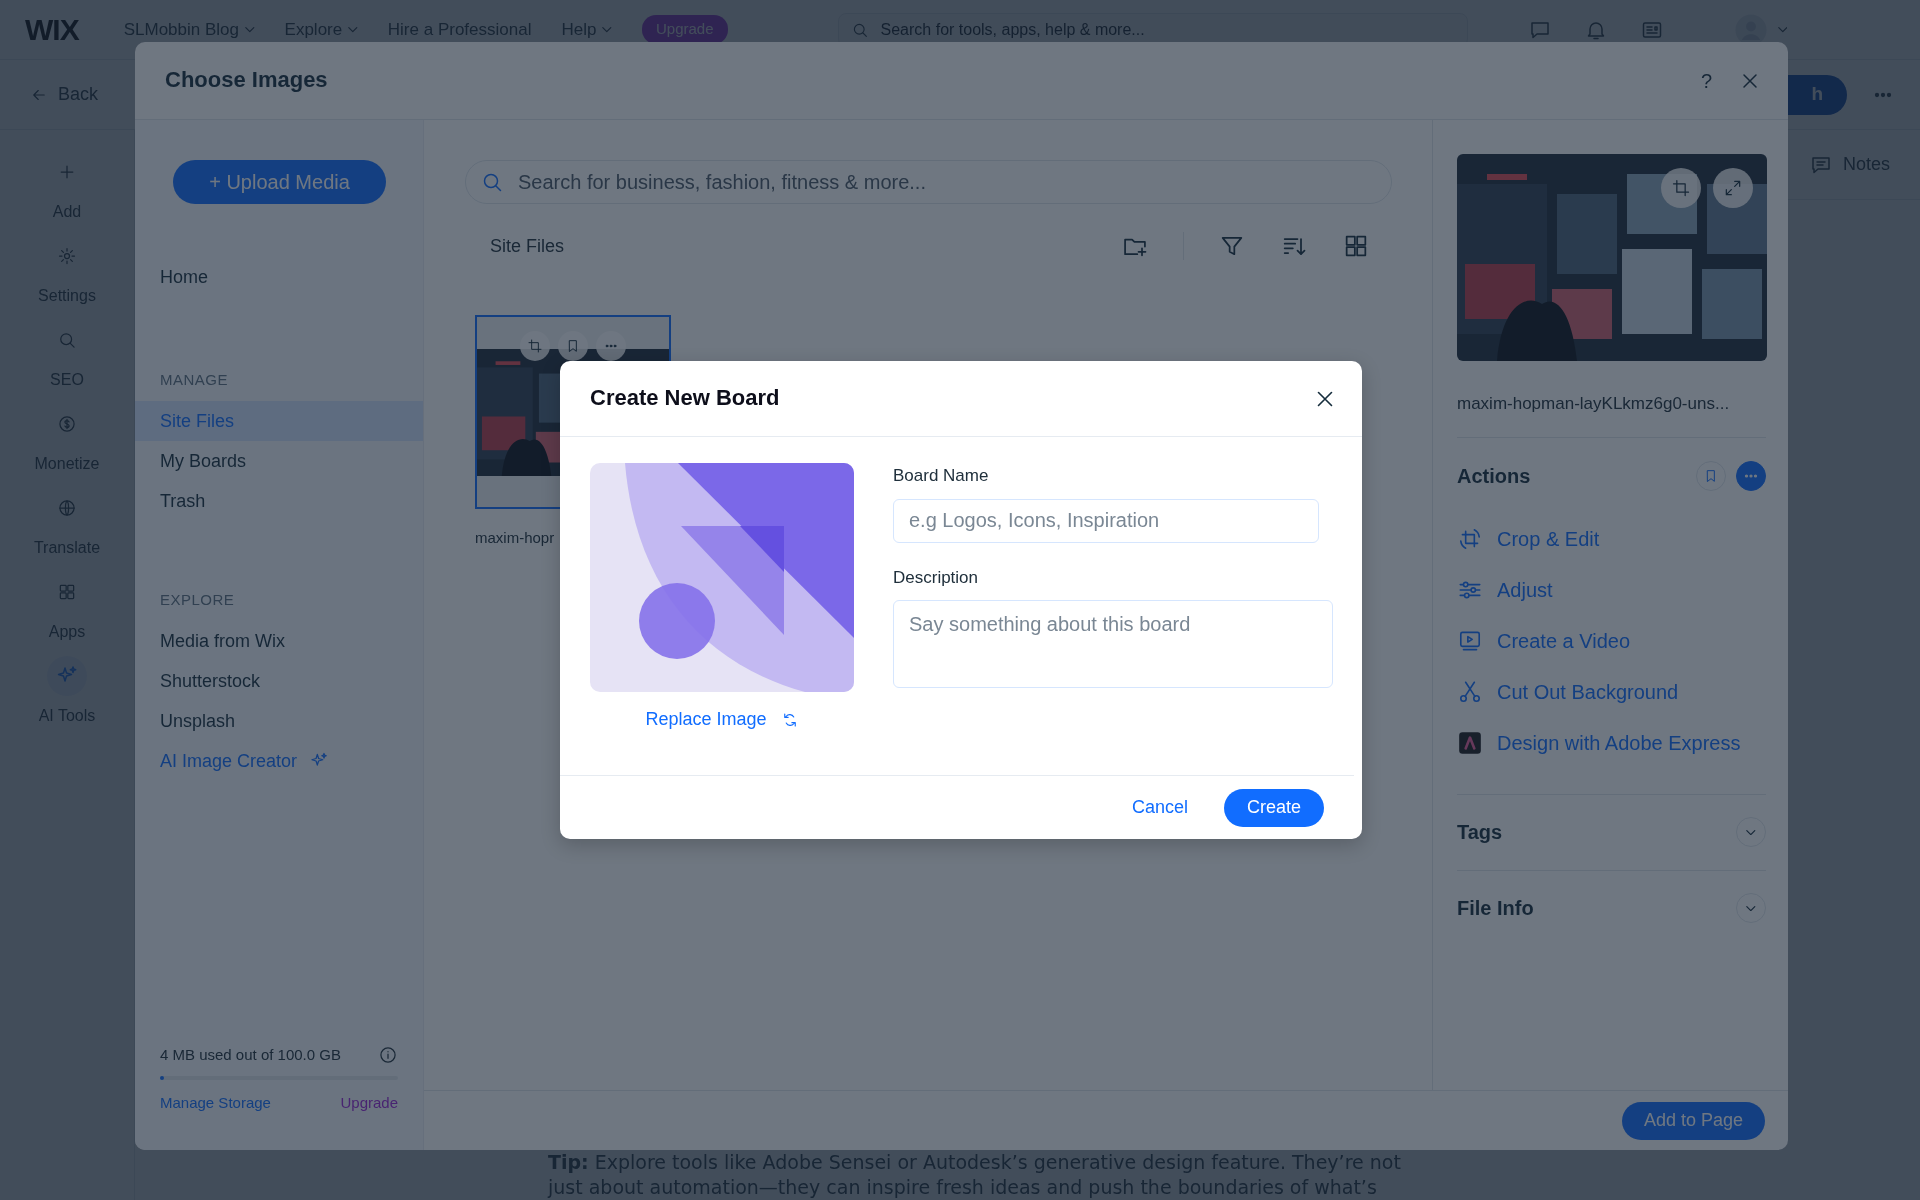  I want to click on storage-text: 4 MB used out of 100.0 GB, so click(250, 1055).